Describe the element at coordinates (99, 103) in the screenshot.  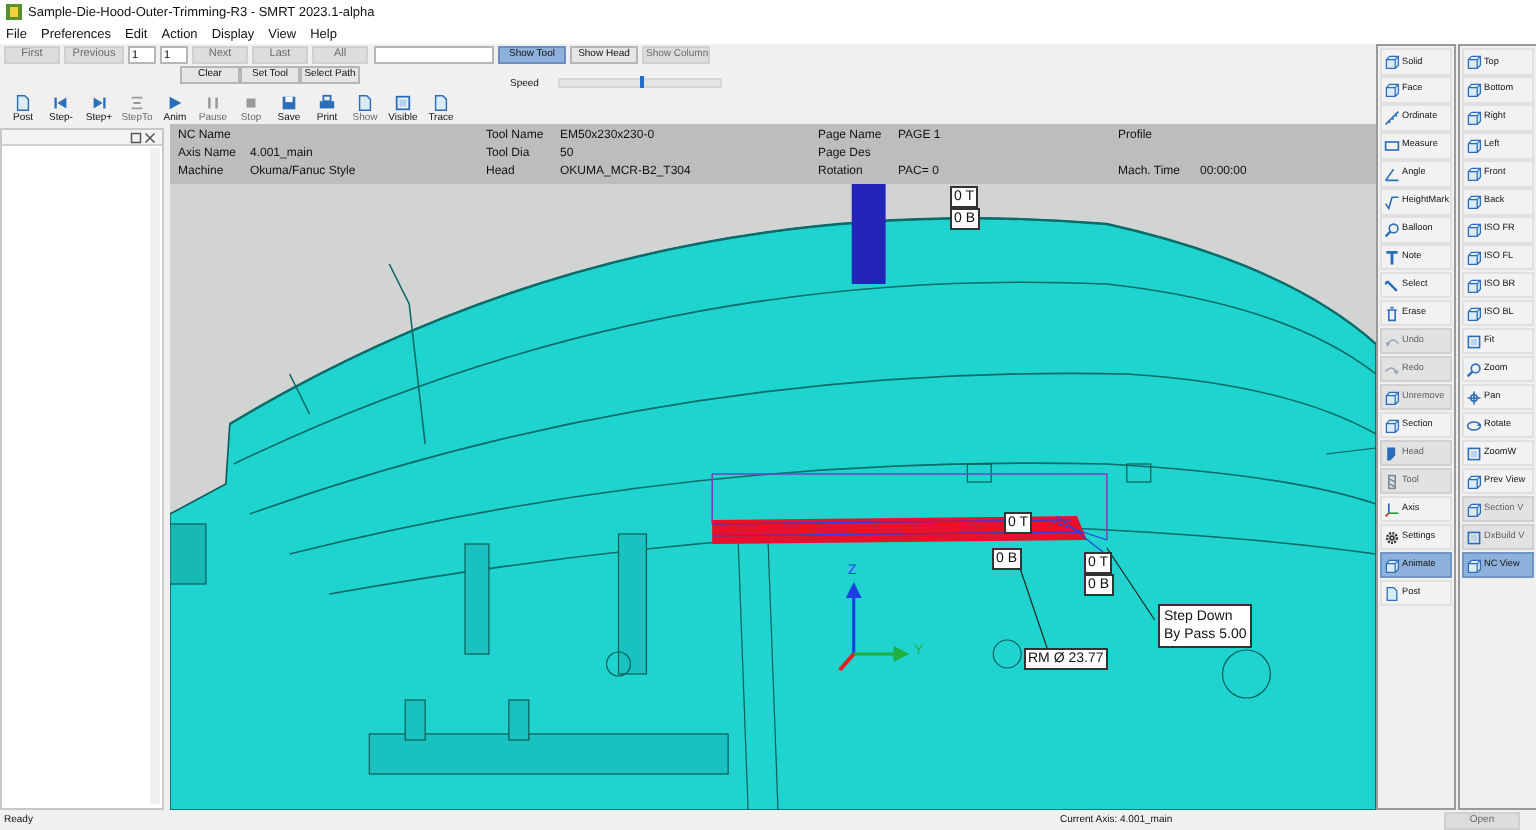
I see `skip-forward-icon` at that location.